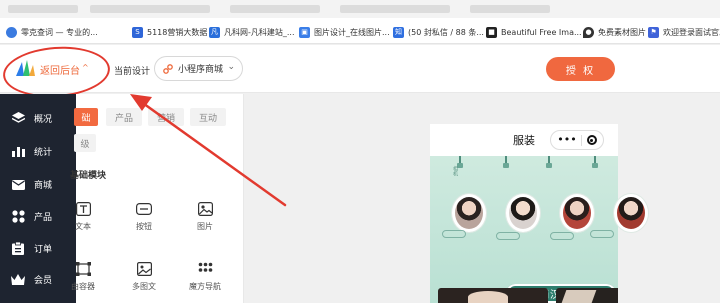  What do you see at coordinates (653, 32) in the screenshot?
I see `flag-icon: ⚑` at bounding box center [653, 32].